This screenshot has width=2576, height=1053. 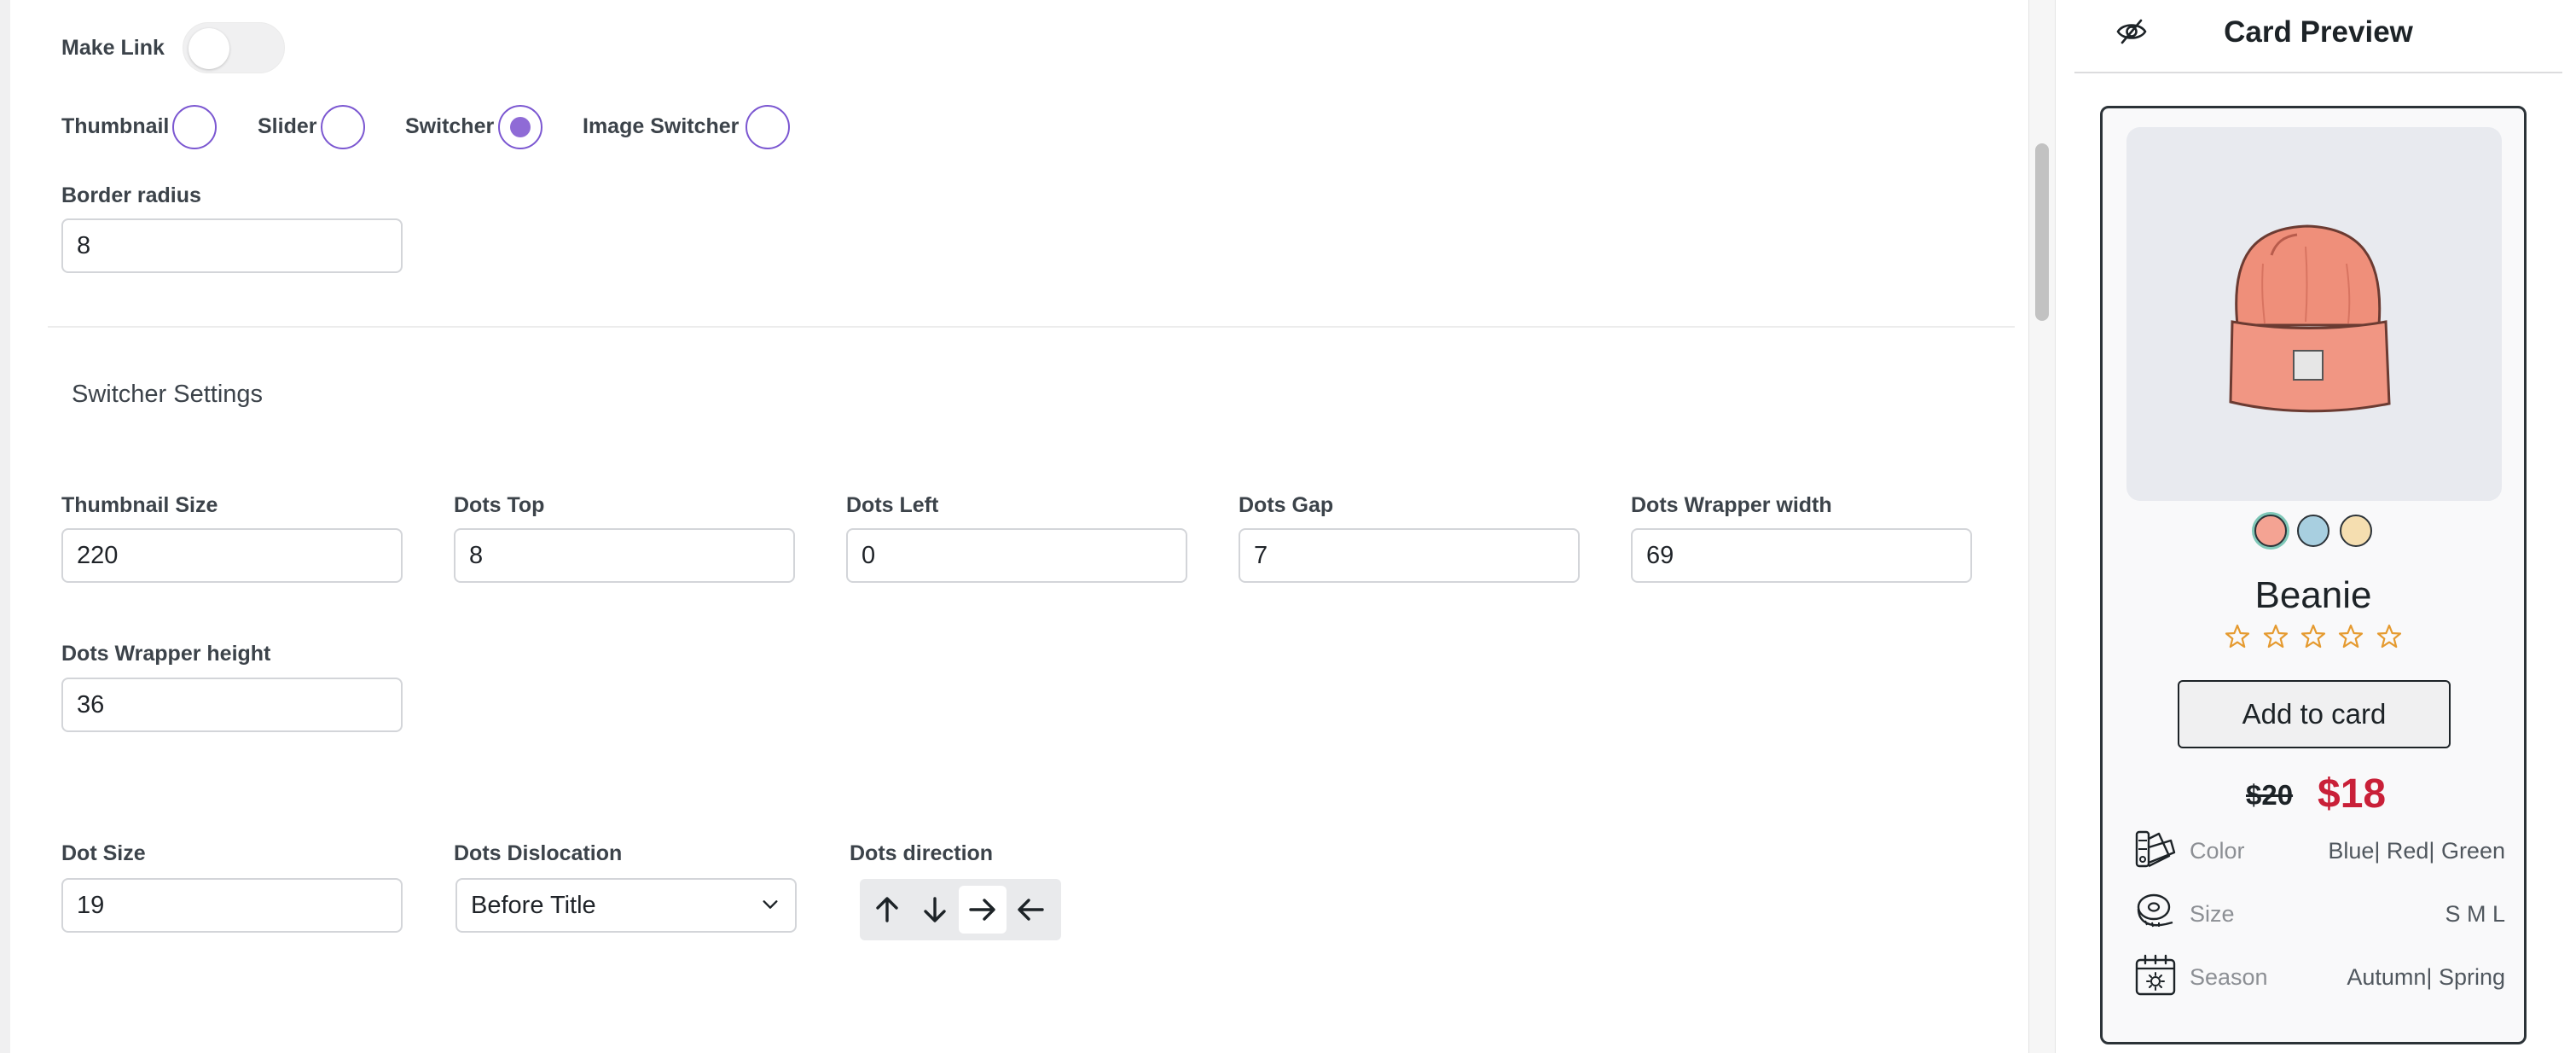 I want to click on chevron-down-icon, so click(x=770, y=905).